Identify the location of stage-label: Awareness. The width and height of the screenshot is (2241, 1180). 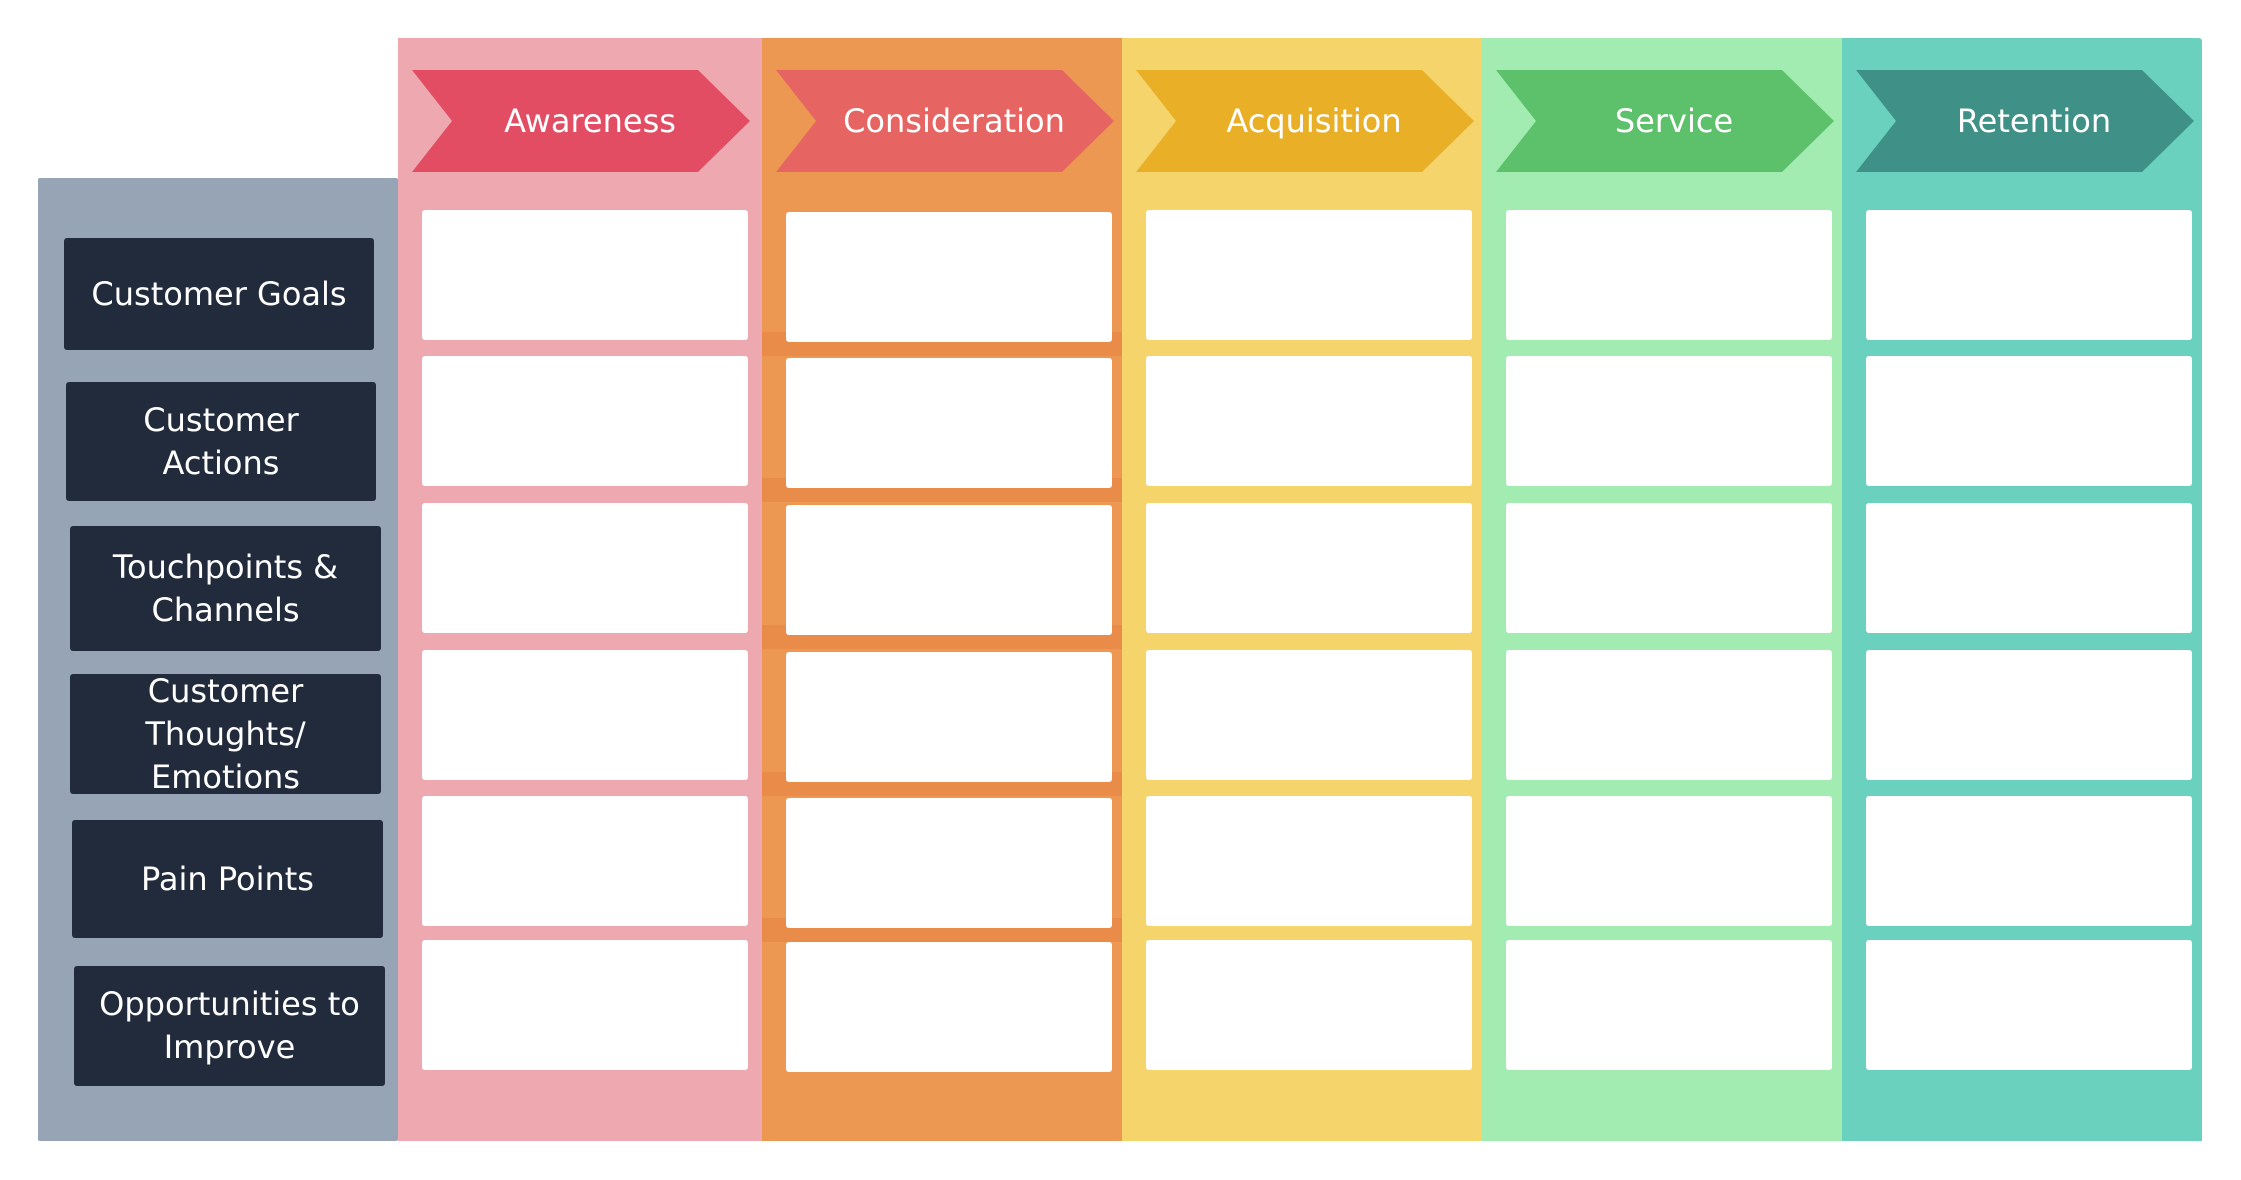
(590, 121).